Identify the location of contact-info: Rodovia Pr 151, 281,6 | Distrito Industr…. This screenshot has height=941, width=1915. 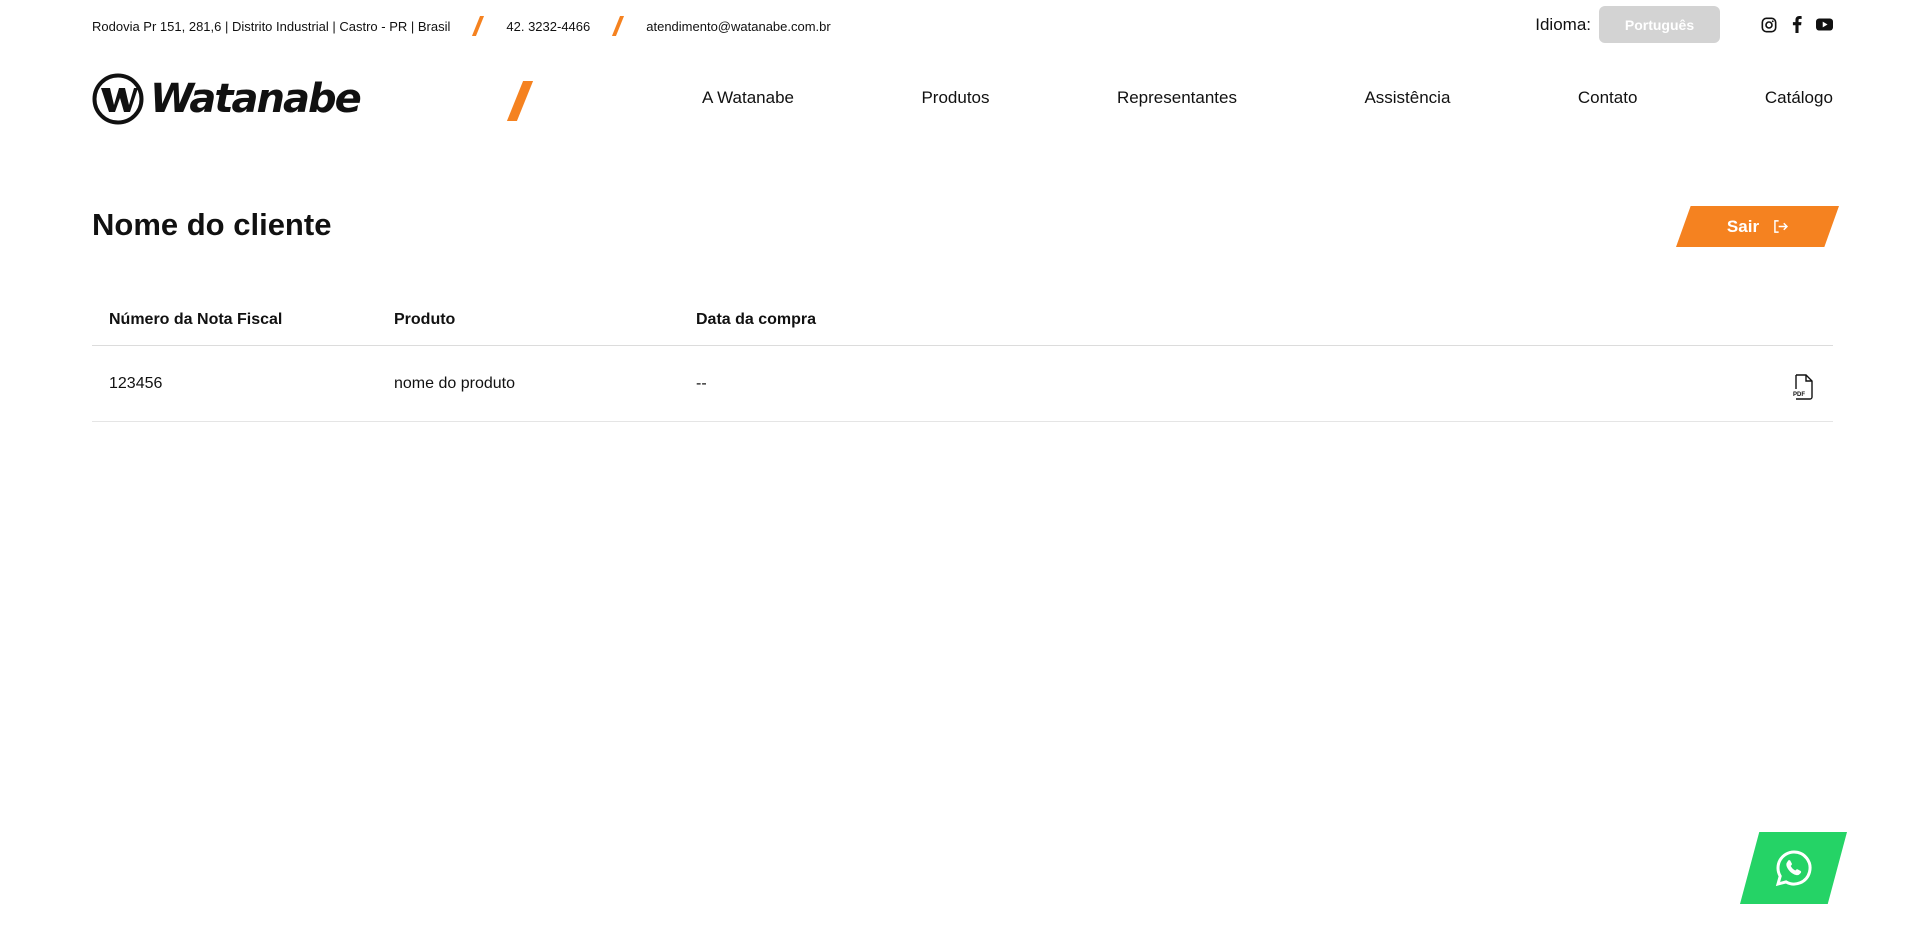
(461, 26).